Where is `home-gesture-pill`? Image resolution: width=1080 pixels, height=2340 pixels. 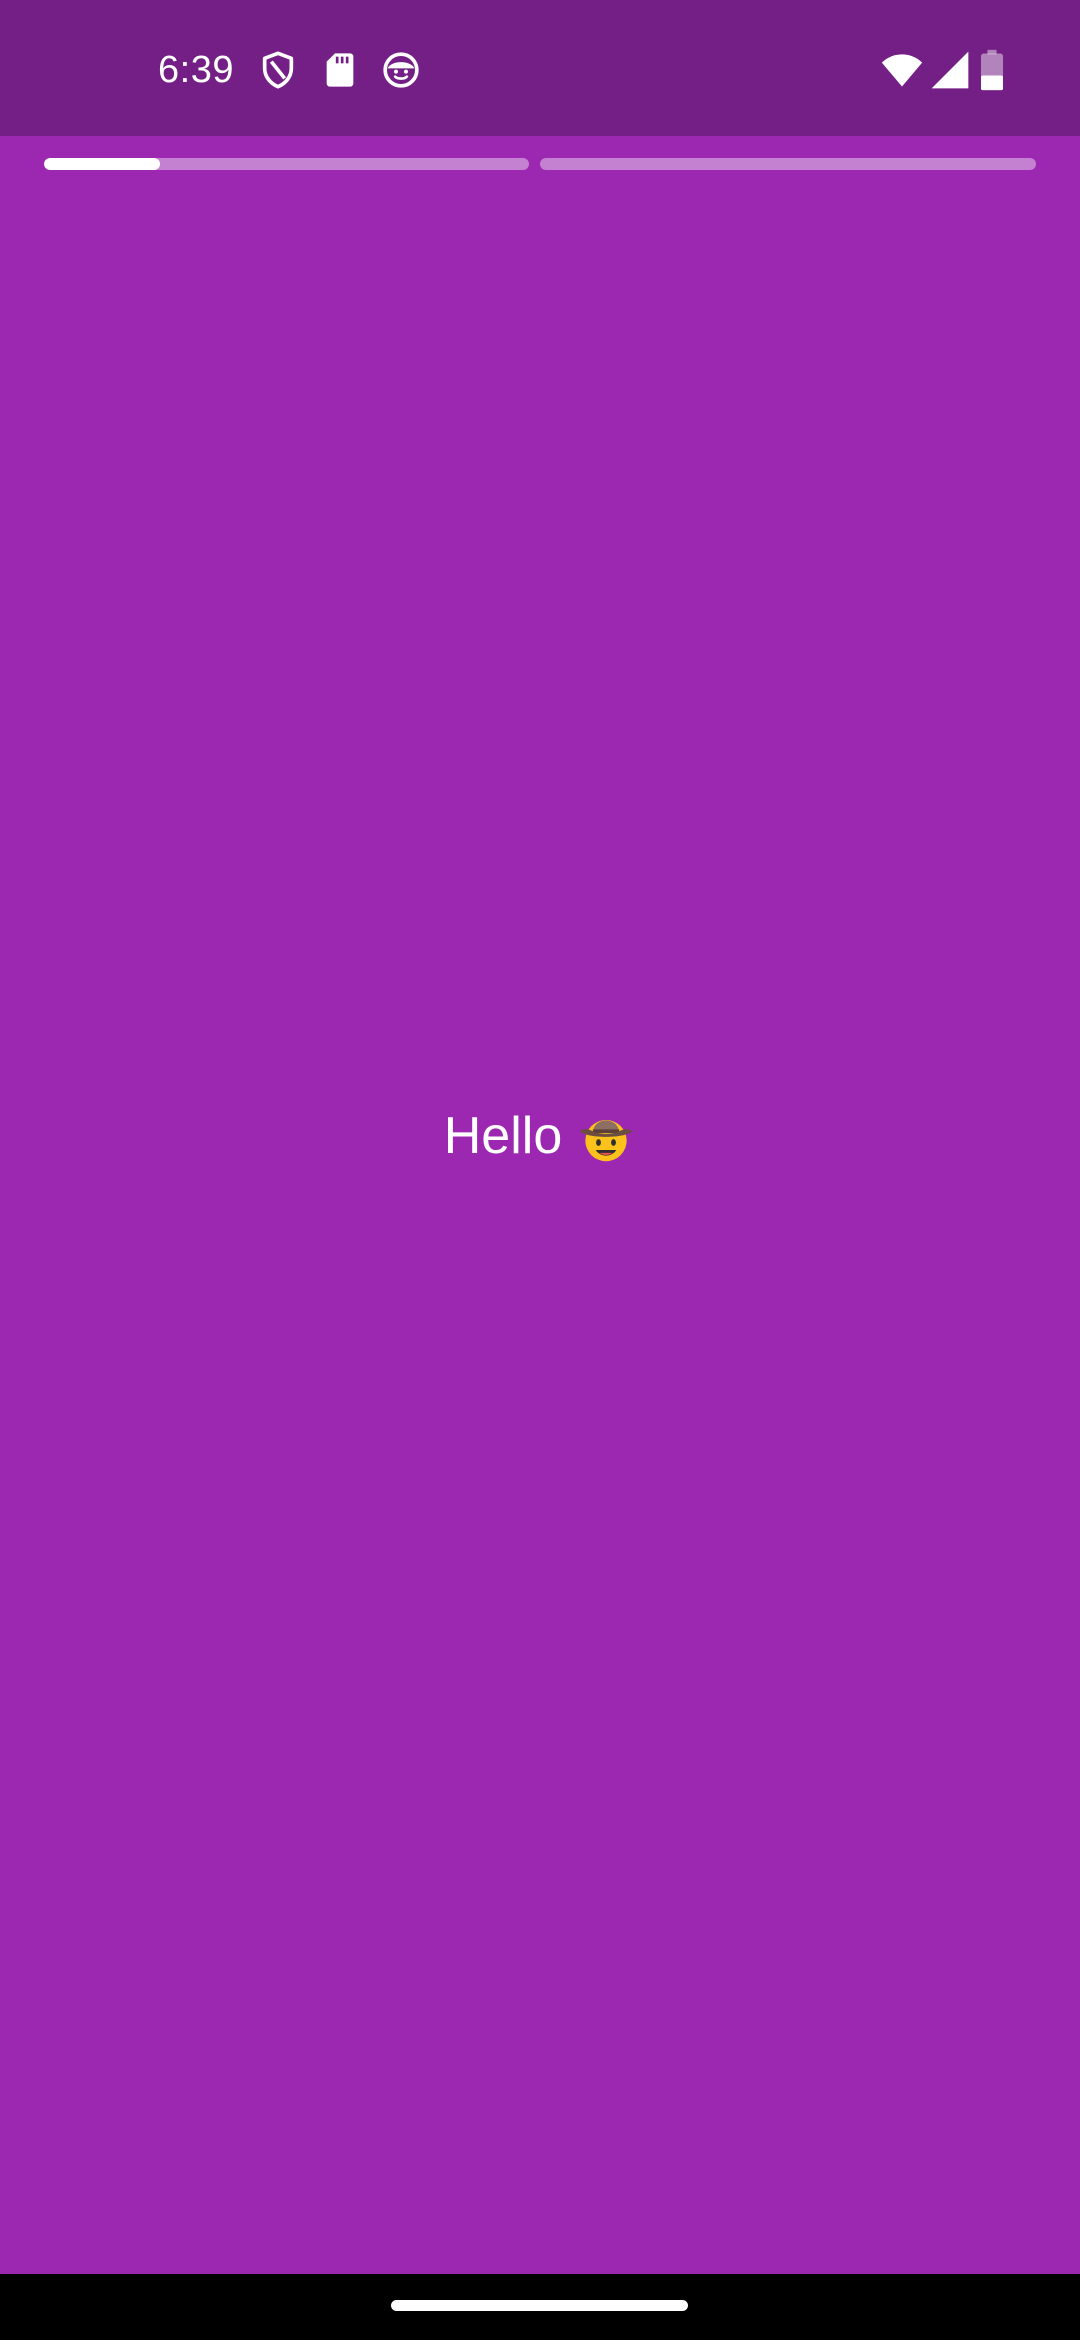 home-gesture-pill is located at coordinates (539, 2305).